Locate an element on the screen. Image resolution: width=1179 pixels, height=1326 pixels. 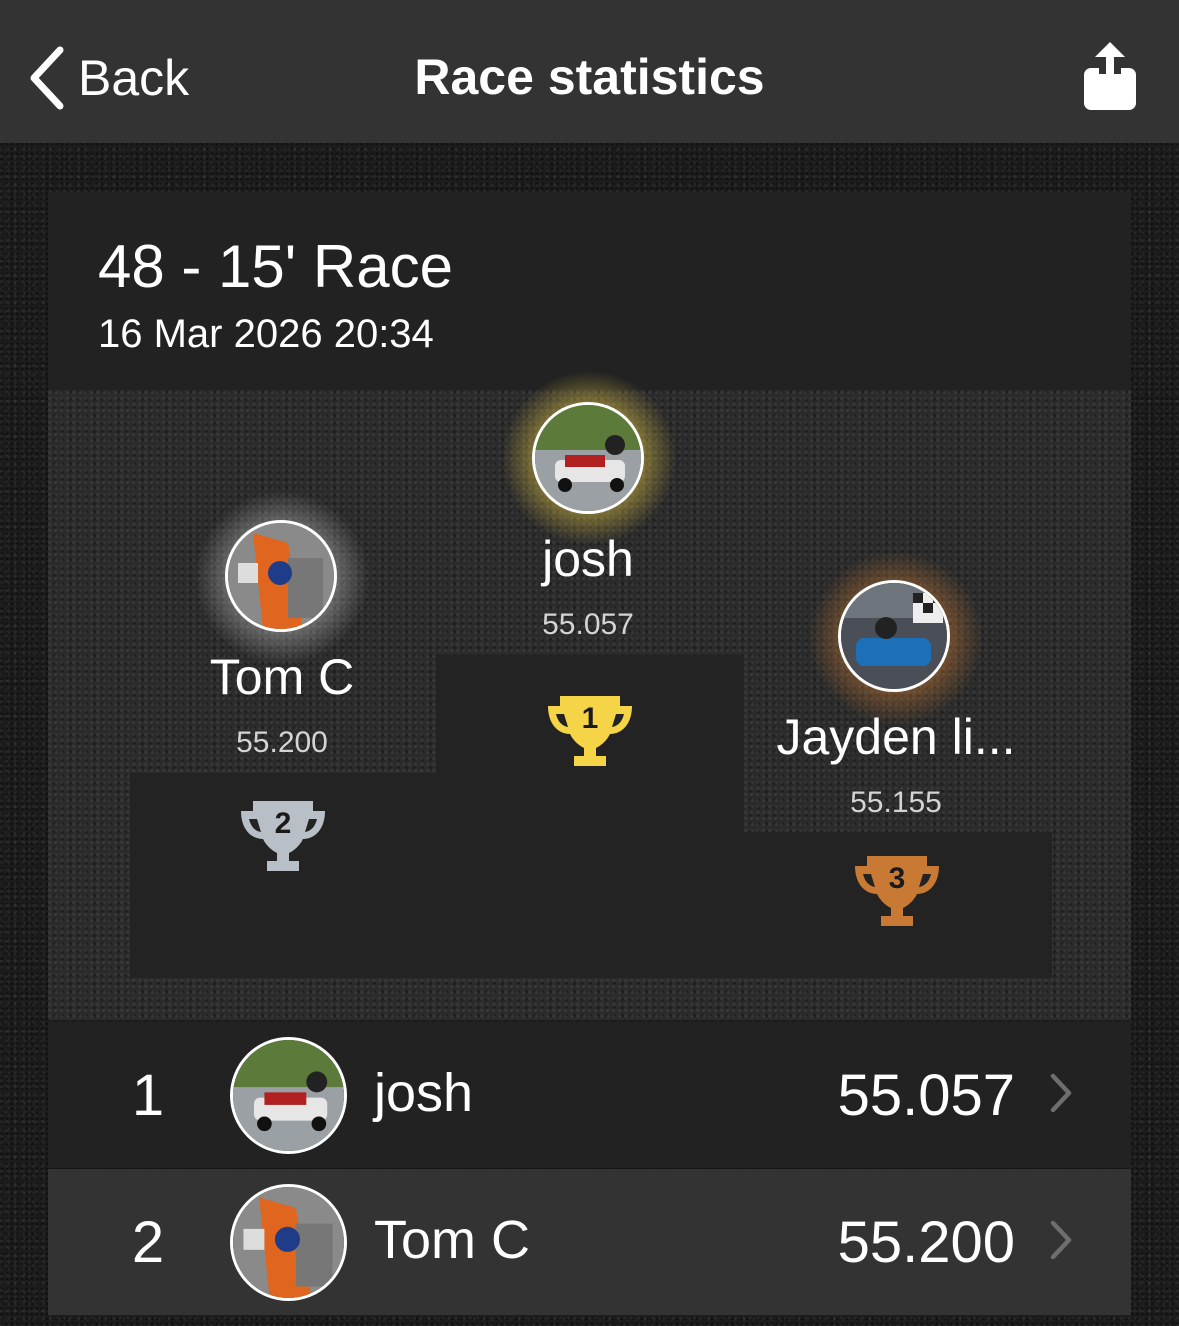
result-position: 1 is located at coordinates (148, 1095).